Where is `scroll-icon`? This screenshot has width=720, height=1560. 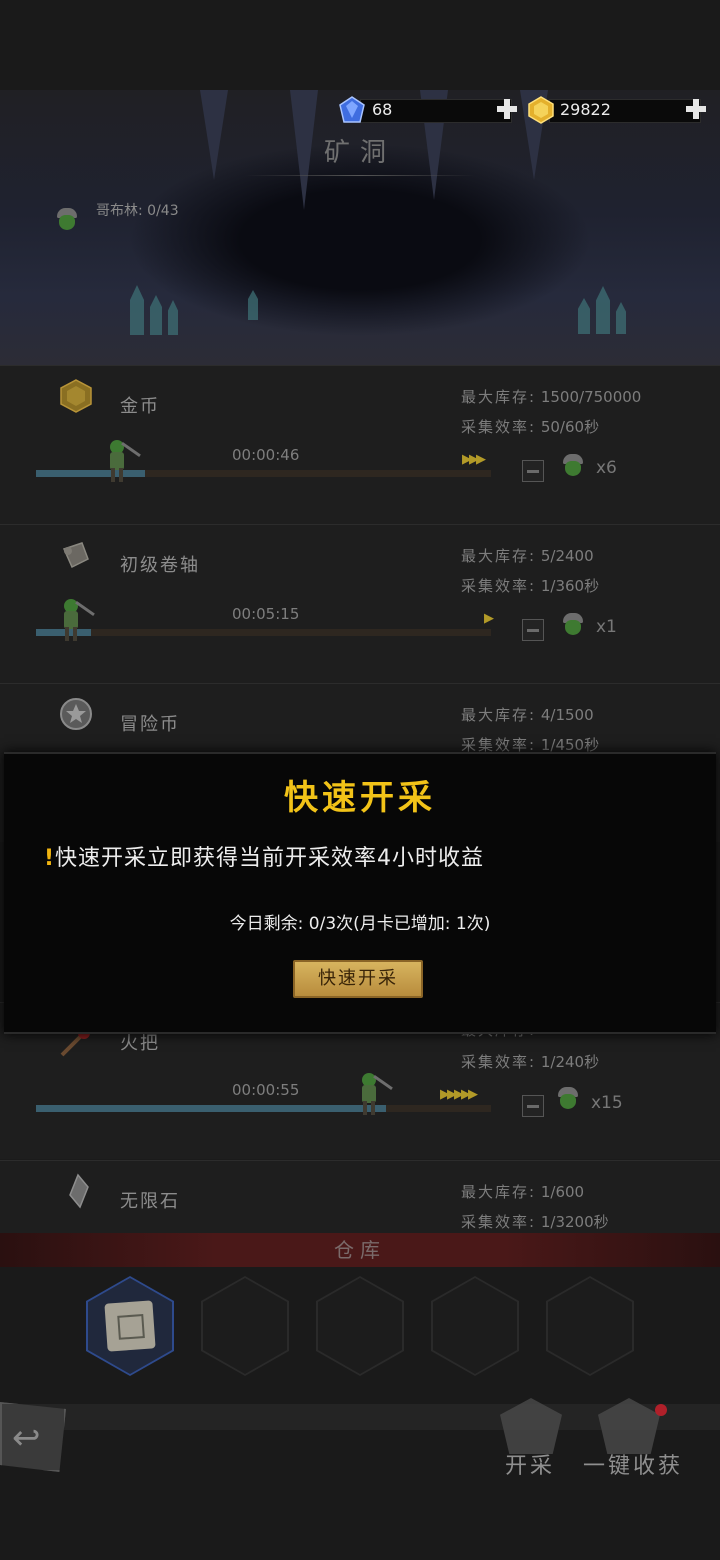
scroll-icon is located at coordinates (75, 555).